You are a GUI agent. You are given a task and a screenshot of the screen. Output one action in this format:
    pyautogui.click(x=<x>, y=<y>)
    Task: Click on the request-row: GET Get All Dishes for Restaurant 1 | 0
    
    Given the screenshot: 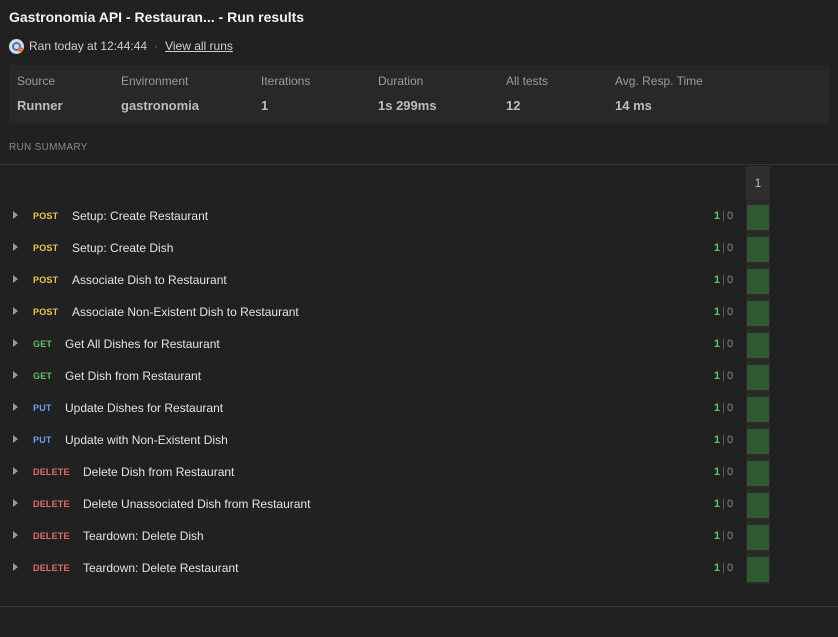 What is the action you would take?
    pyautogui.click(x=419, y=344)
    